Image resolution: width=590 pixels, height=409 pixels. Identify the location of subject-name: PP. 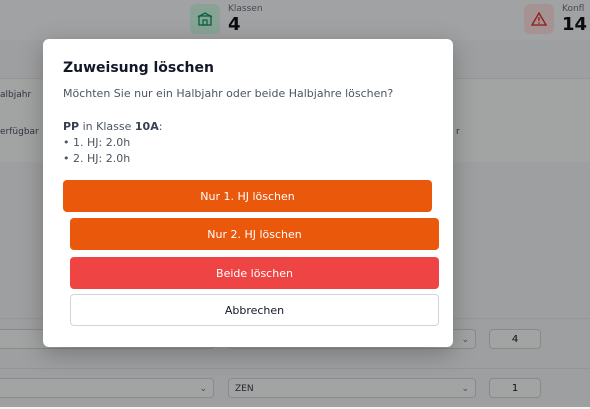
(71, 126).